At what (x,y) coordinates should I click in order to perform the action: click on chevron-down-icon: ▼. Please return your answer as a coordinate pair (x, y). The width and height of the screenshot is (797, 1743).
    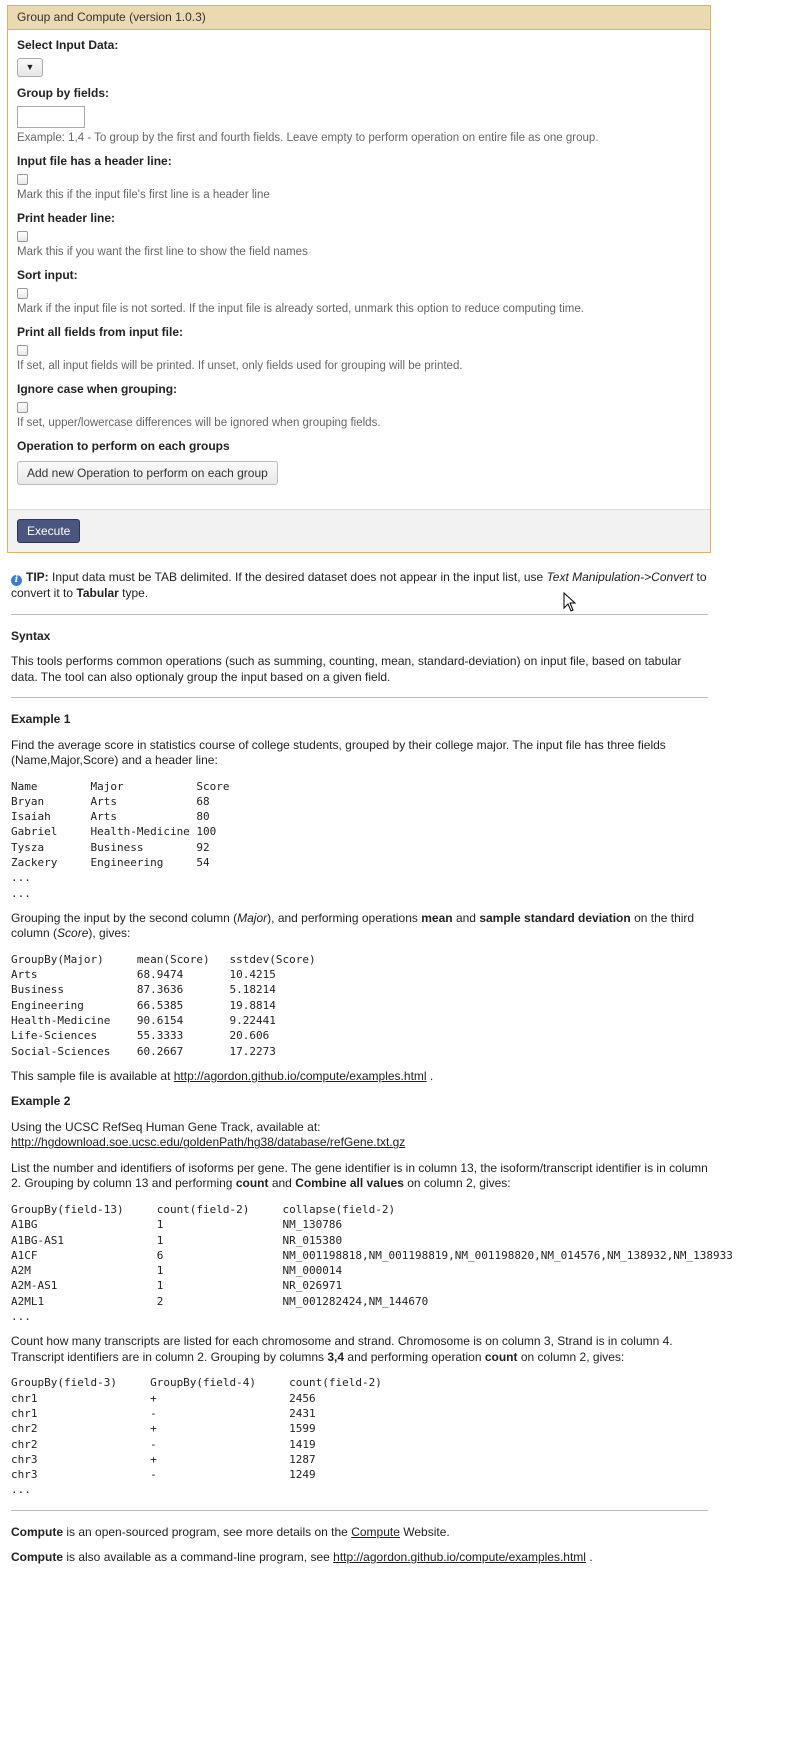
    Looking at the image, I should click on (30, 67).